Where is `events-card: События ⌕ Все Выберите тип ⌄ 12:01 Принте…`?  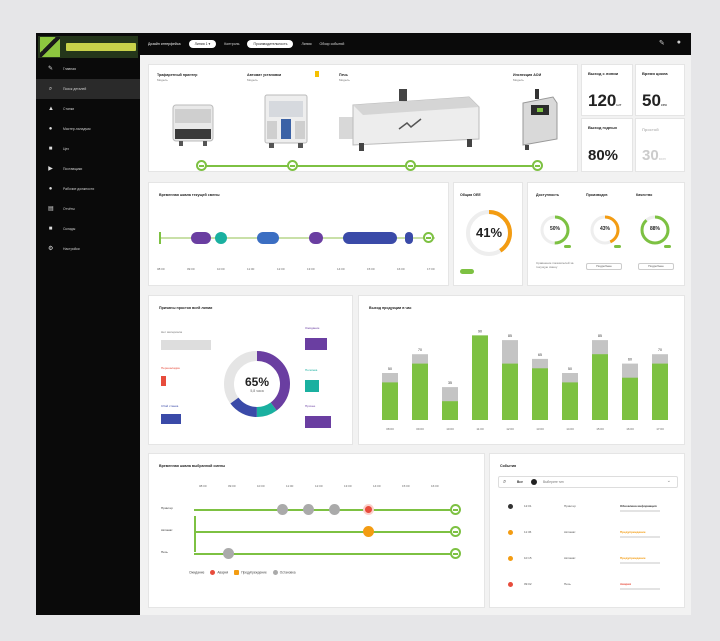 events-card: События ⌕ Все Выберите тип ⌄ 12:01 Принте… is located at coordinates (587, 530).